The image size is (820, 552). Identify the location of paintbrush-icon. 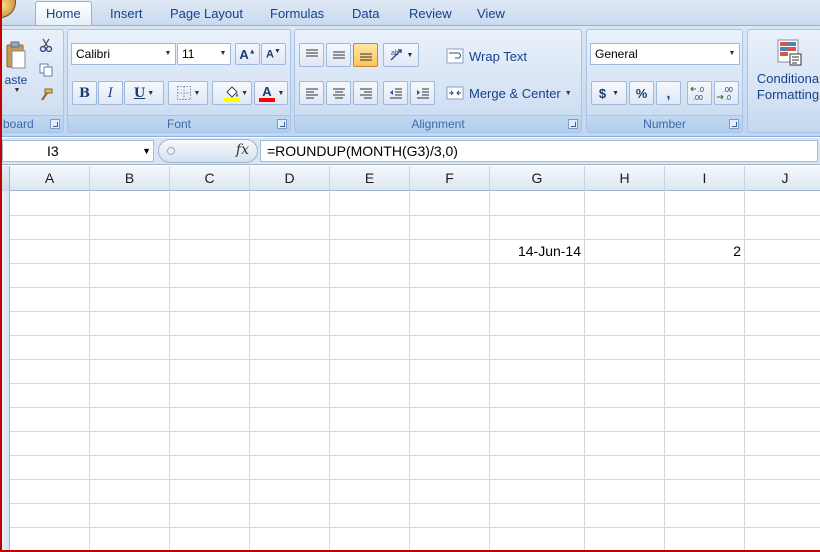
(47, 94).